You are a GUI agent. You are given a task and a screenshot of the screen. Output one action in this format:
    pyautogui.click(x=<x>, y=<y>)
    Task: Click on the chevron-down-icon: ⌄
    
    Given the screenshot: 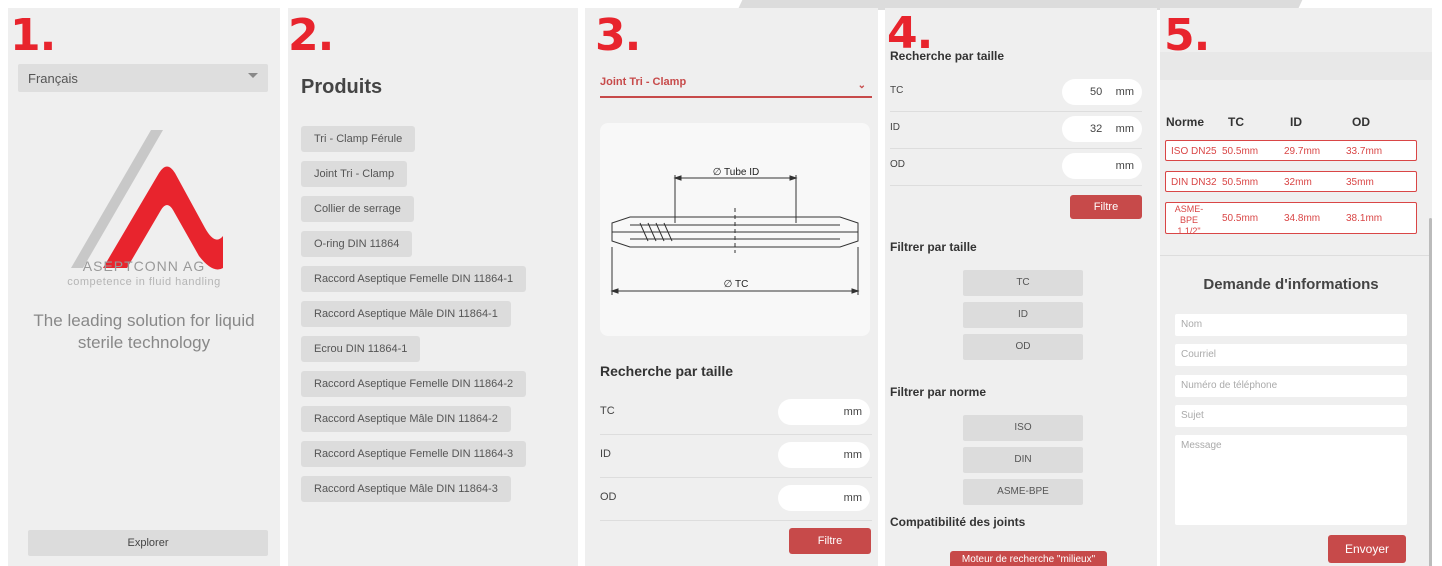 What is the action you would take?
    pyautogui.click(x=861, y=85)
    